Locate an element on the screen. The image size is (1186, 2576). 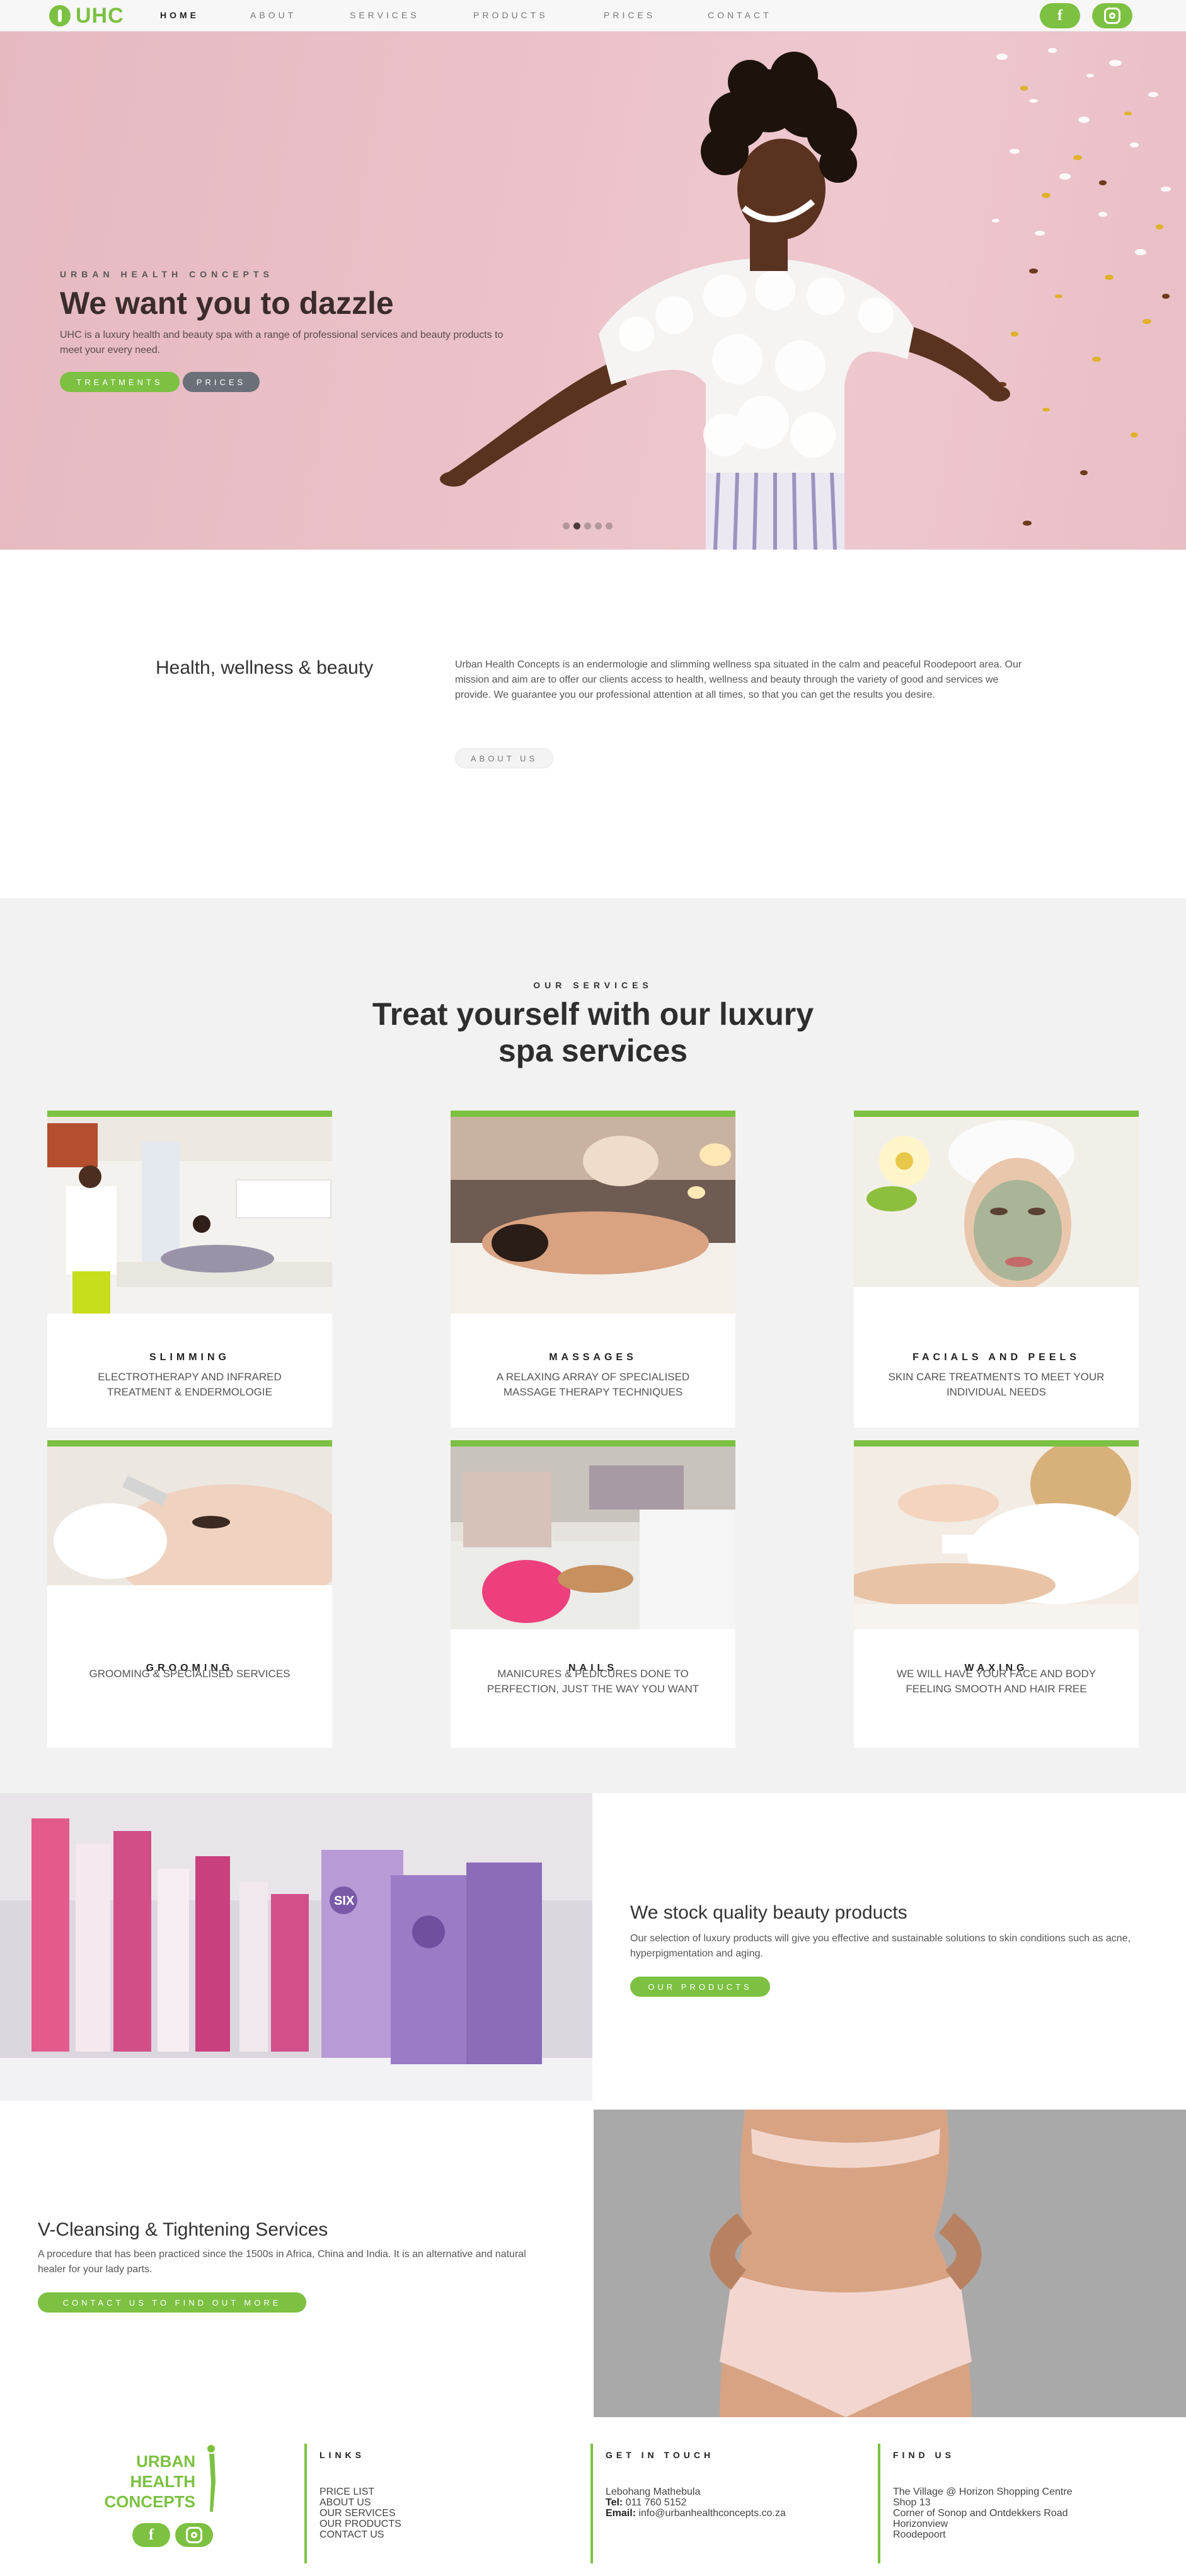
contact-name: Lebohang Mathebula is located at coordinates (653, 2492).